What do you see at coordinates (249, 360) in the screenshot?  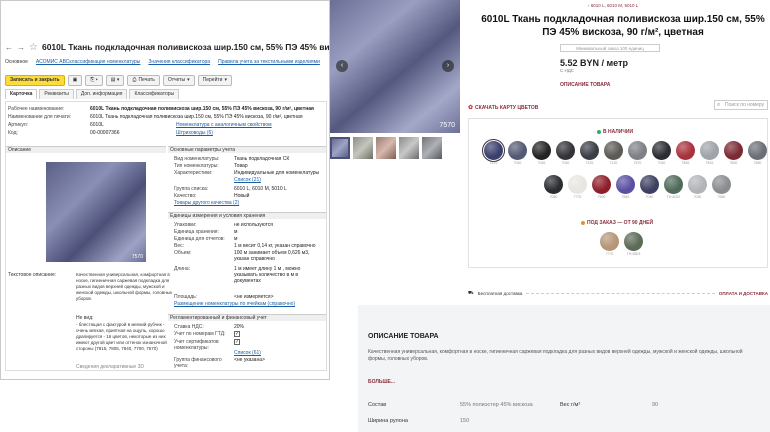 I see `value: <не указана>` at bounding box center [249, 360].